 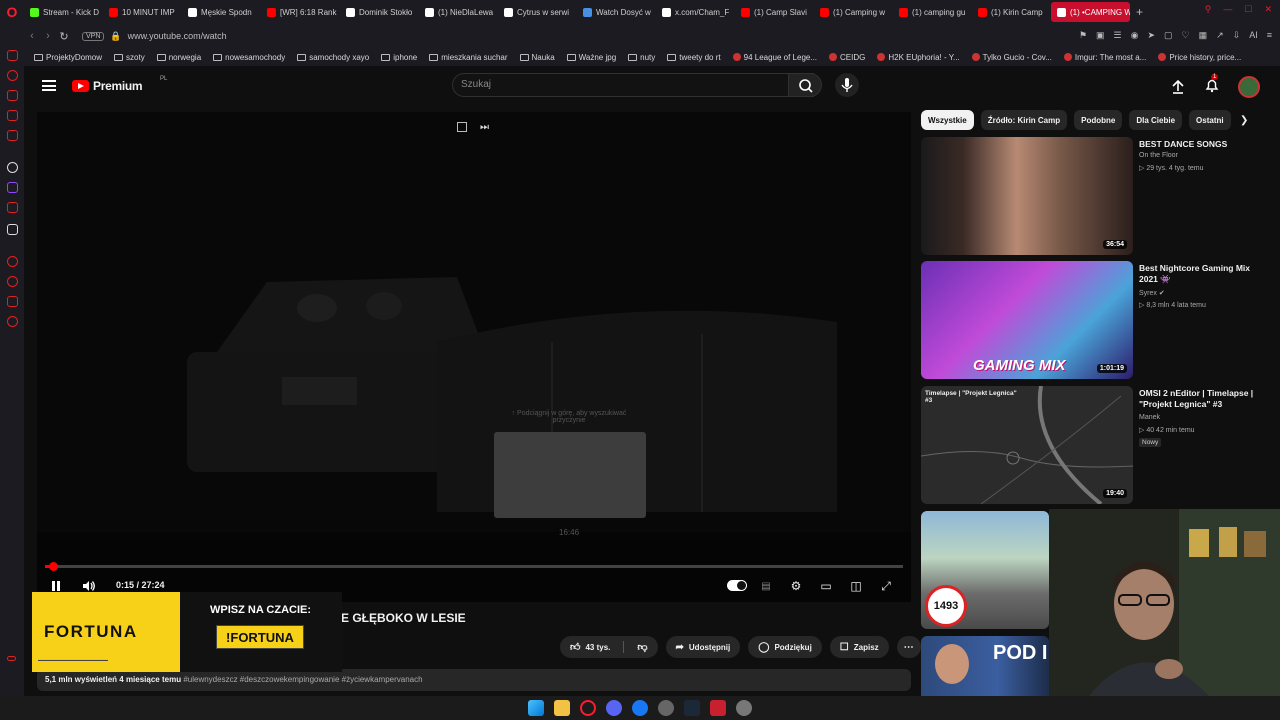 I want to click on sidebar-percent-icon, so click(x=12, y=207).